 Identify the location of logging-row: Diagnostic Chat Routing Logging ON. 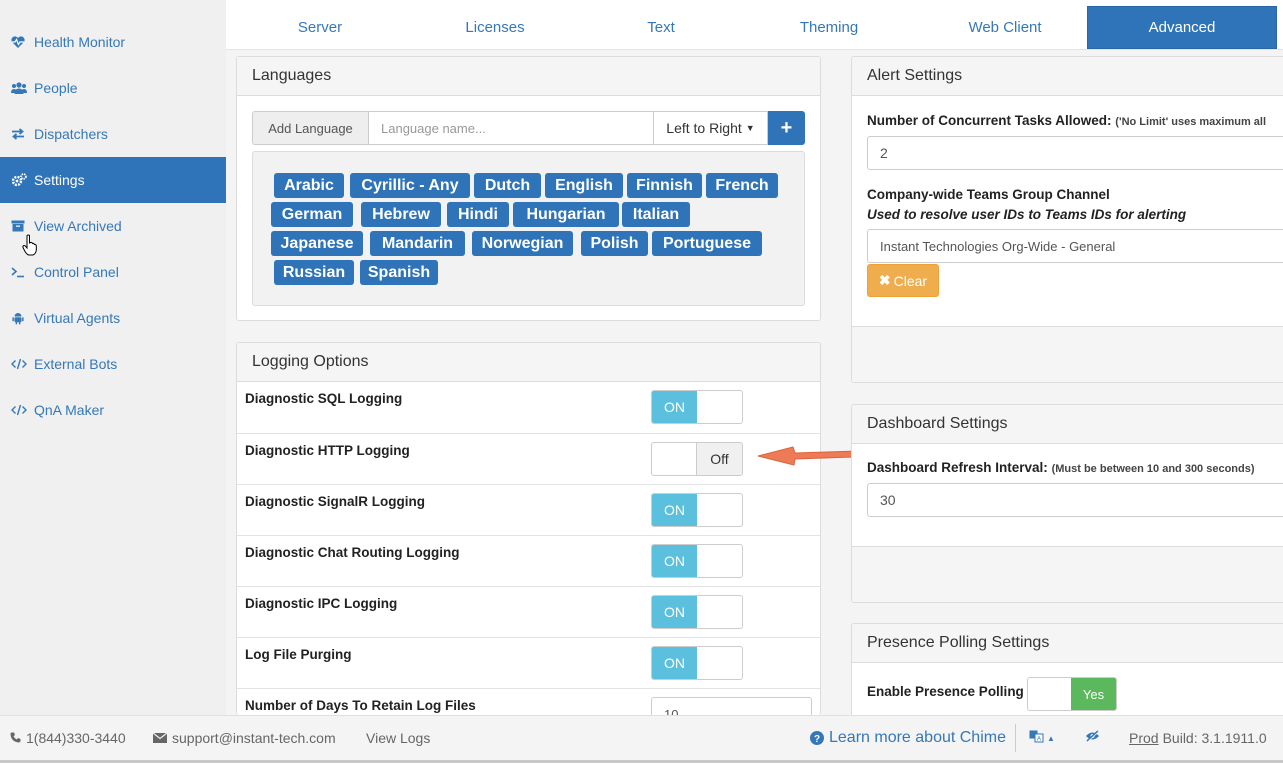
(528, 560).